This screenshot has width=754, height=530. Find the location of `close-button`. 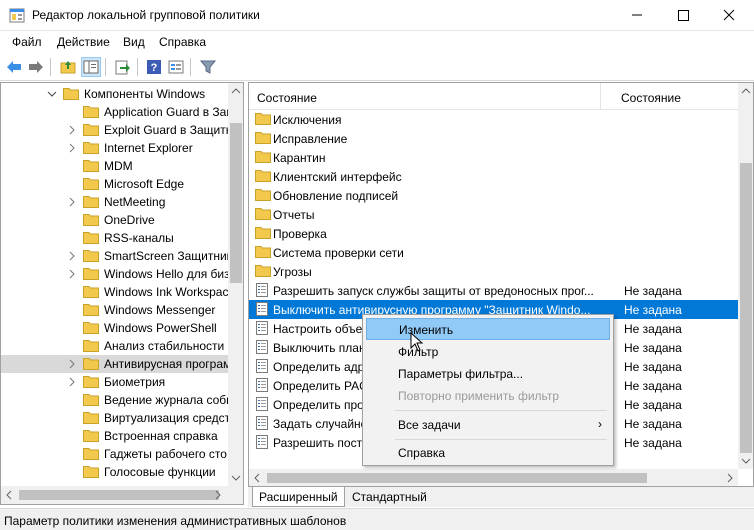

close-button is located at coordinates (729, 15).